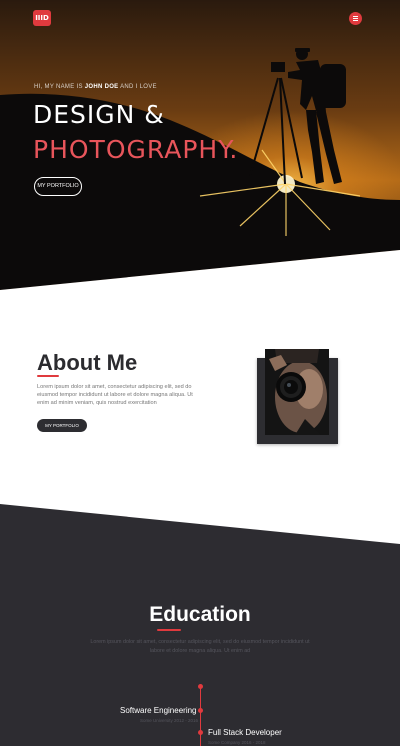 The image size is (400, 746). What do you see at coordinates (87, 362) in the screenshot?
I see `about-title: About Me` at bounding box center [87, 362].